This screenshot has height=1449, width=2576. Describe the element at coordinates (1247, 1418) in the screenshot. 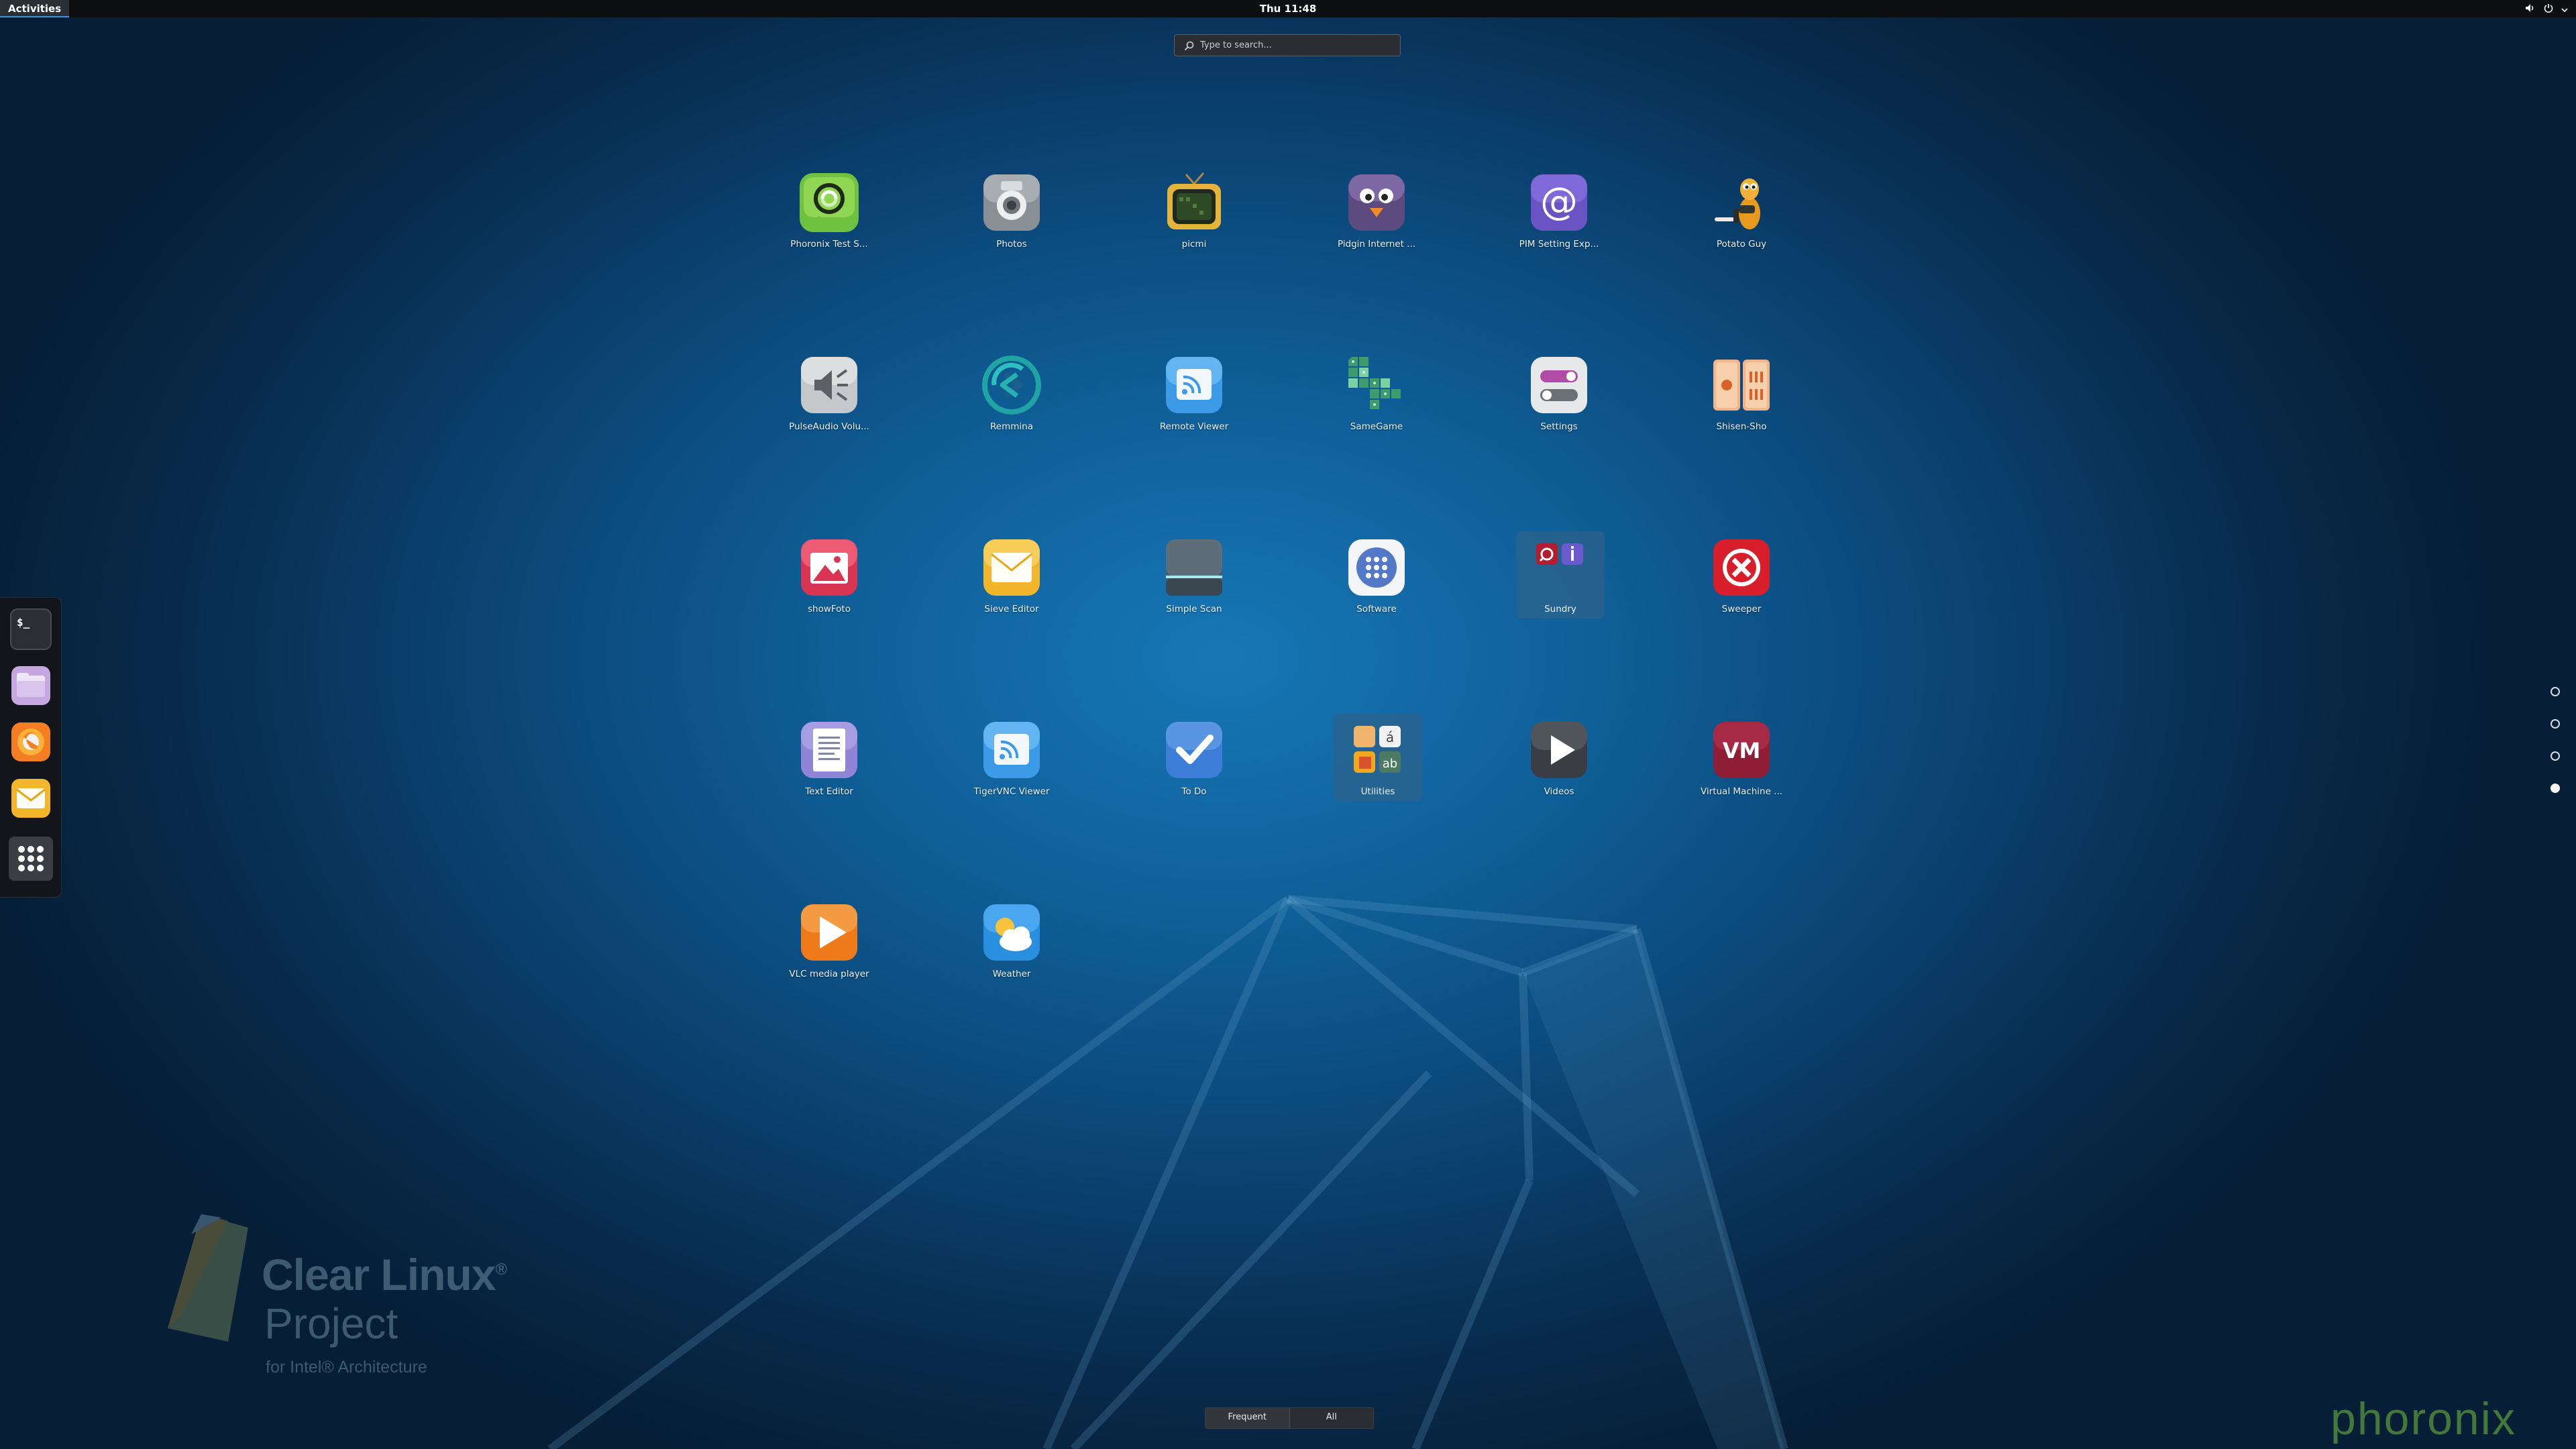

I see `frequent-button: Frequent` at that location.